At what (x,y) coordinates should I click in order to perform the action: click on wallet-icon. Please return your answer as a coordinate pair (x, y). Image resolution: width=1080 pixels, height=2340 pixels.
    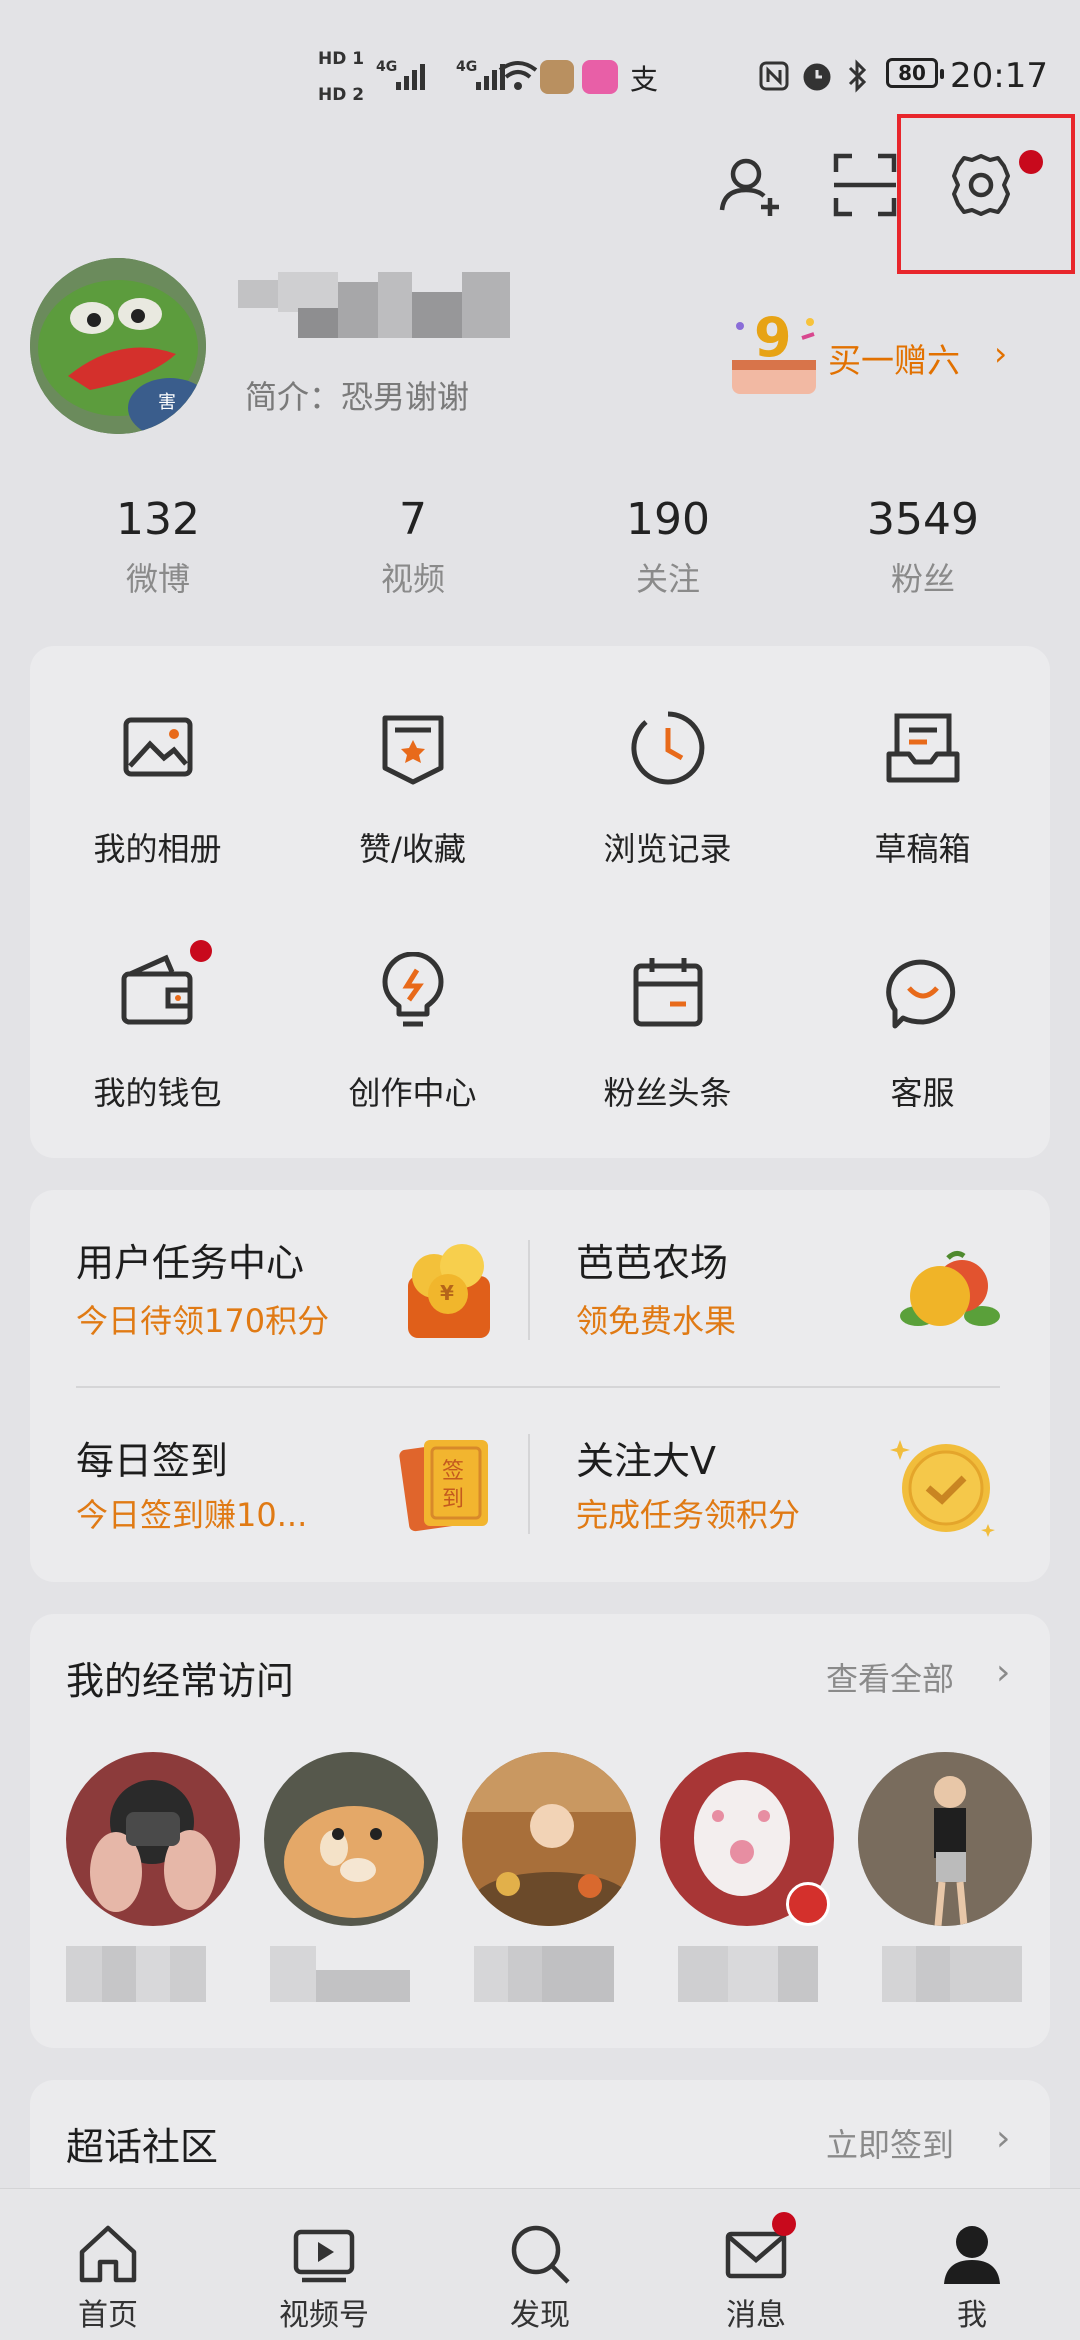
    Looking at the image, I should click on (156, 989).